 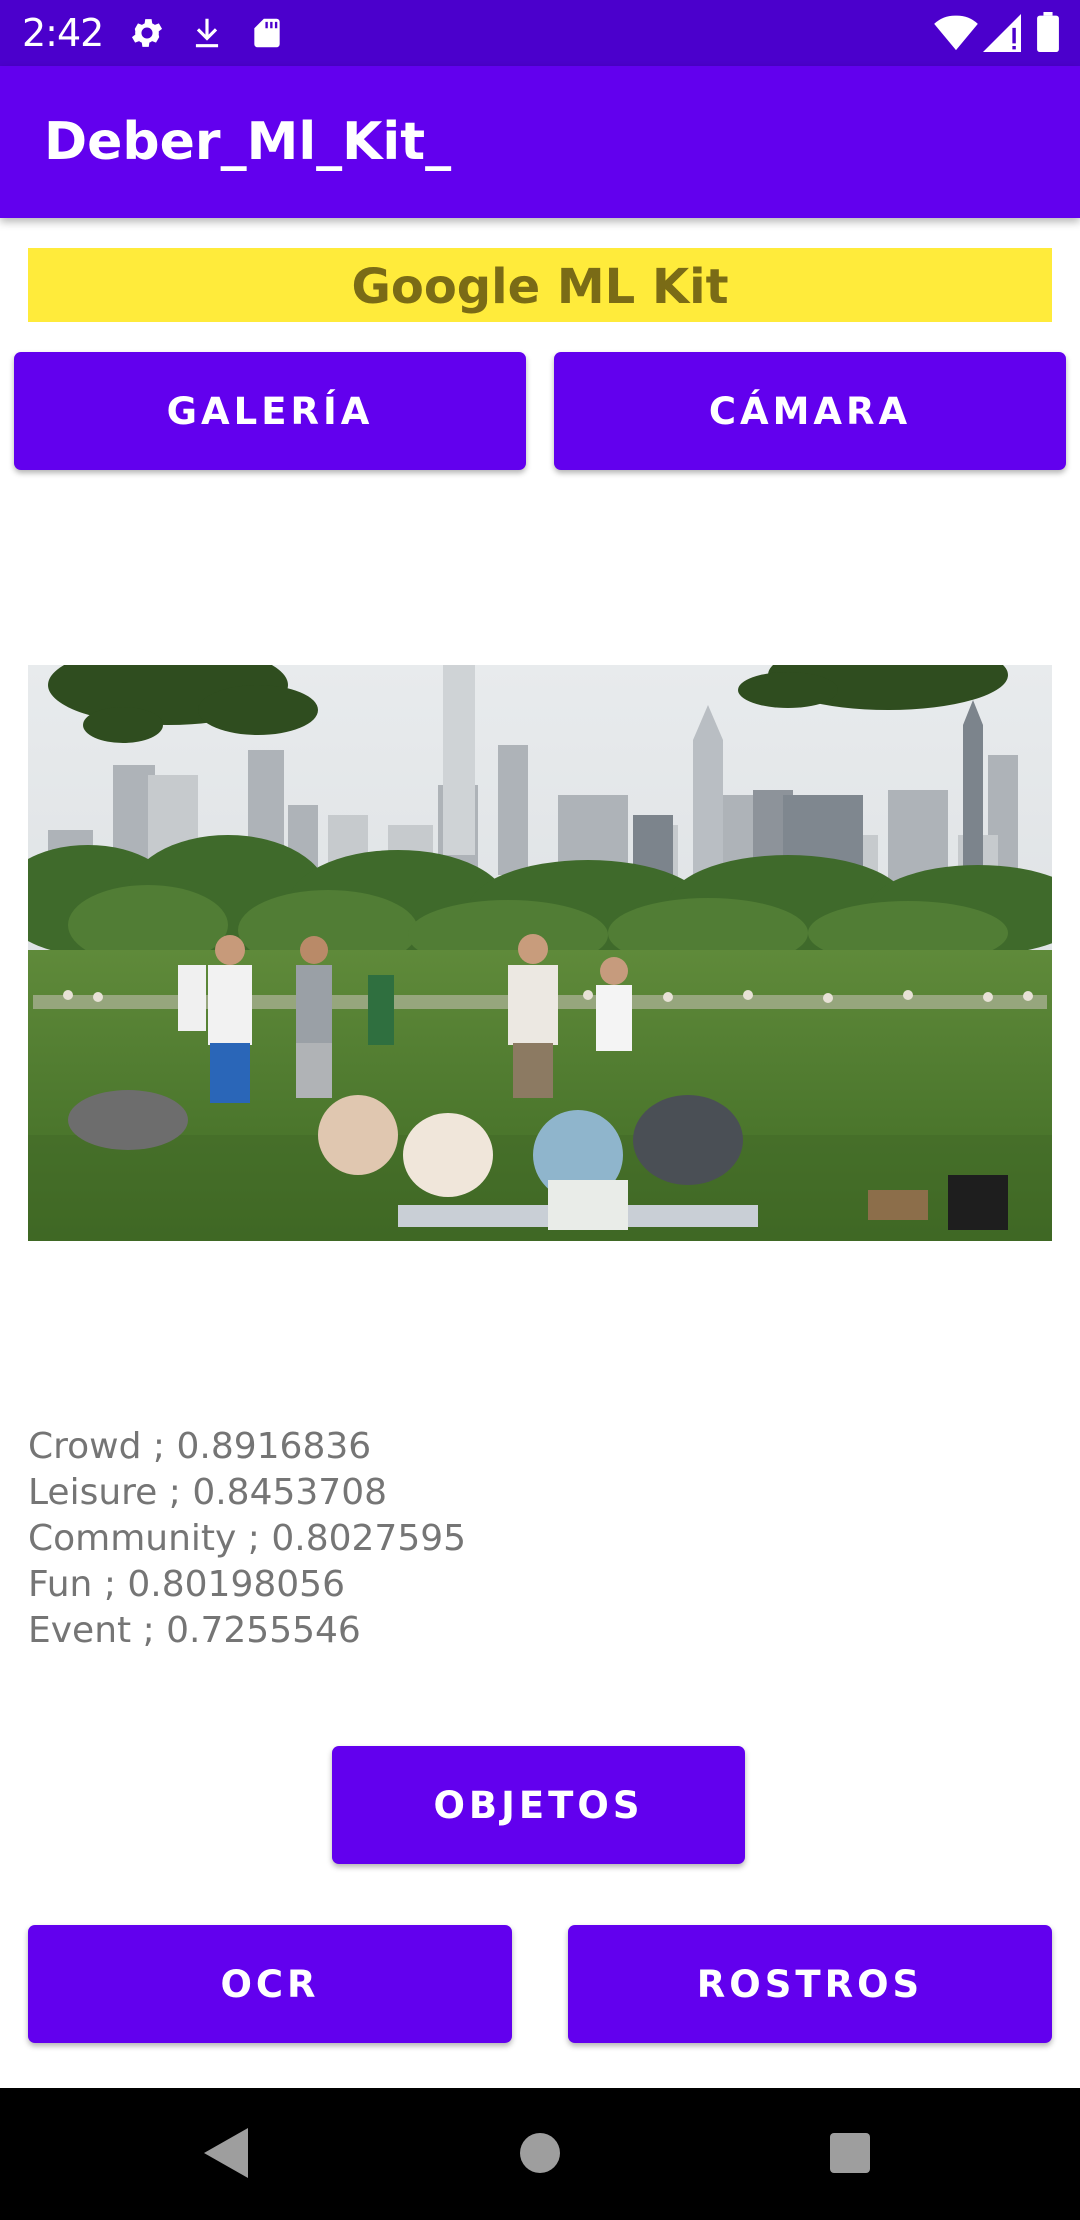 What do you see at coordinates (850, 2155) in the screenshot?
I see `recents-icon` at bounding box center [850, 2155].